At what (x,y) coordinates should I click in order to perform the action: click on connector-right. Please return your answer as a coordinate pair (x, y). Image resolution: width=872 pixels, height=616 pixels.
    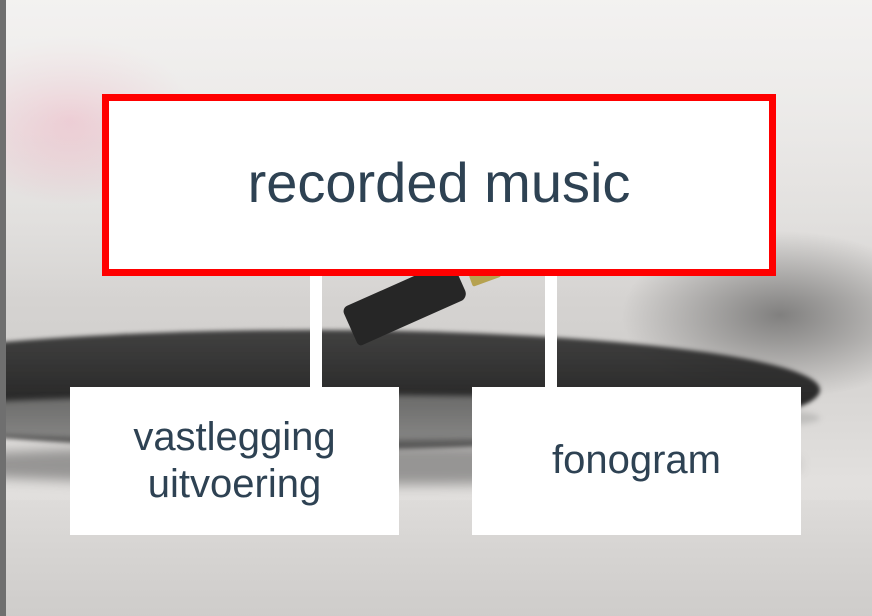
    Looking at the image, I should click on (551, 330).